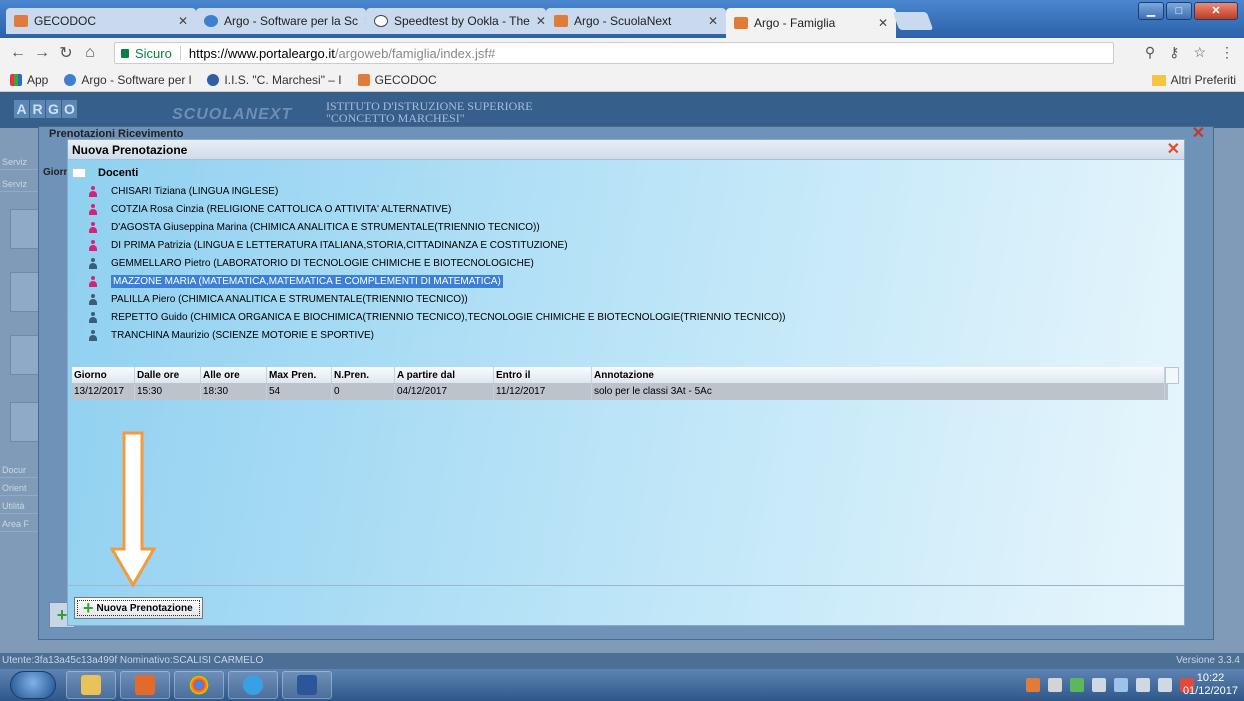 This screenshot has width=1244, height=701. Describe the element at coordinates (1172, 375) in the screenshot. I see `column-menu-button` at that location.